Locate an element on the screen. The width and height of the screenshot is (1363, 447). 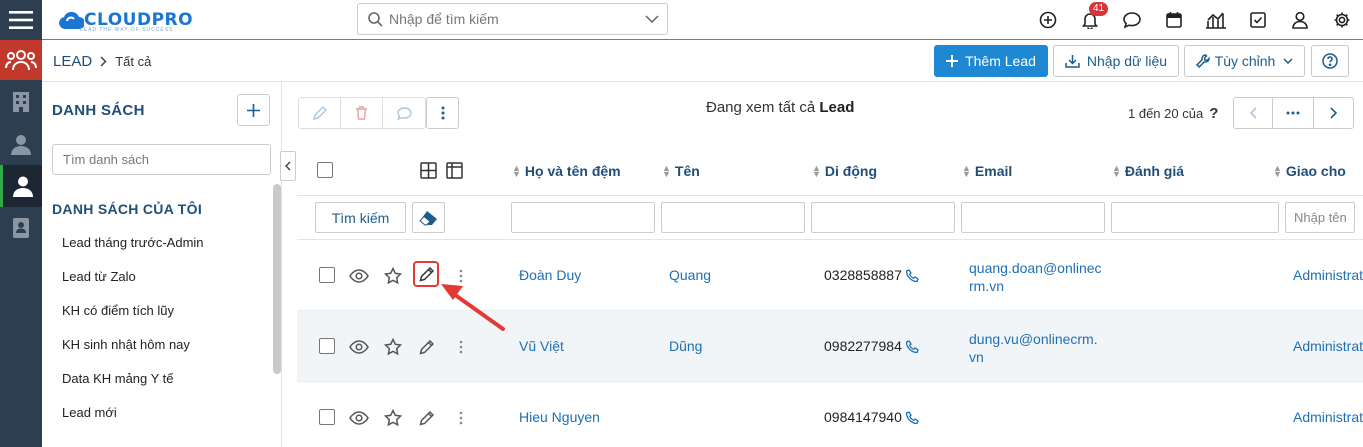
calendar-button is located at coordinates (1174, 20).